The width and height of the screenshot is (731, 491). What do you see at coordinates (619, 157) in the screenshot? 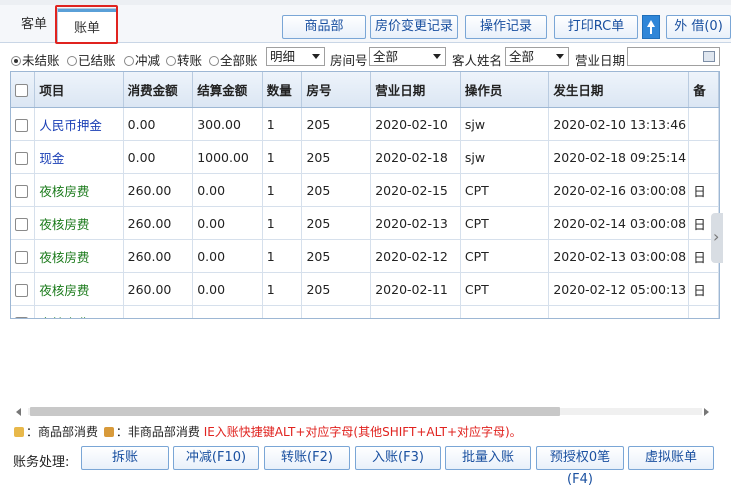
I see `cell-occur: 2020-02-18 09:25:14` at bounding box center [619, 157].